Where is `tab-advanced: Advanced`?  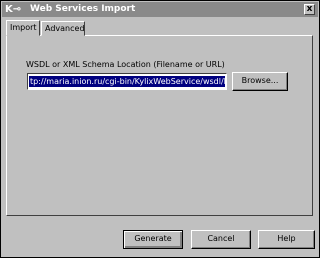
tab-advanced: Advanced is located at coordinates (63, 28).